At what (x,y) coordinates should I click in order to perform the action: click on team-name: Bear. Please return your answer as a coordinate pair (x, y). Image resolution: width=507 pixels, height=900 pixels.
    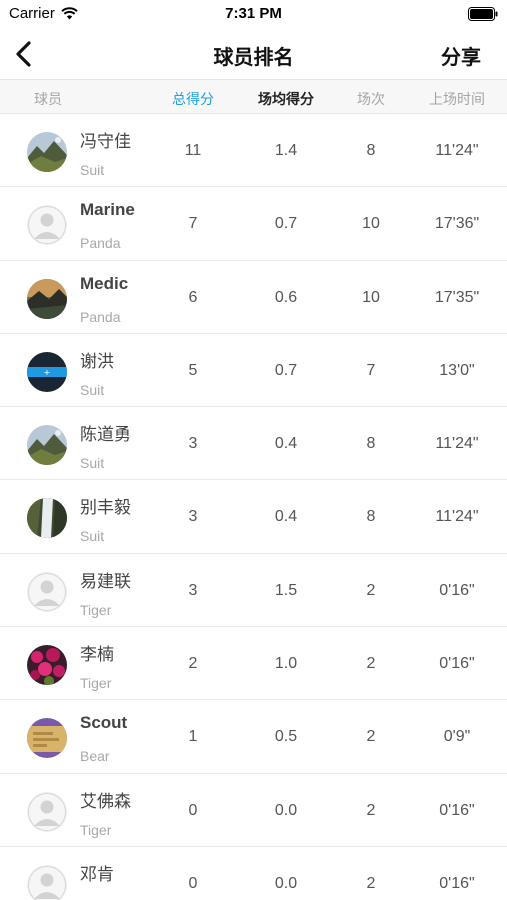
    Looking at the image, I should click on (95, 756).